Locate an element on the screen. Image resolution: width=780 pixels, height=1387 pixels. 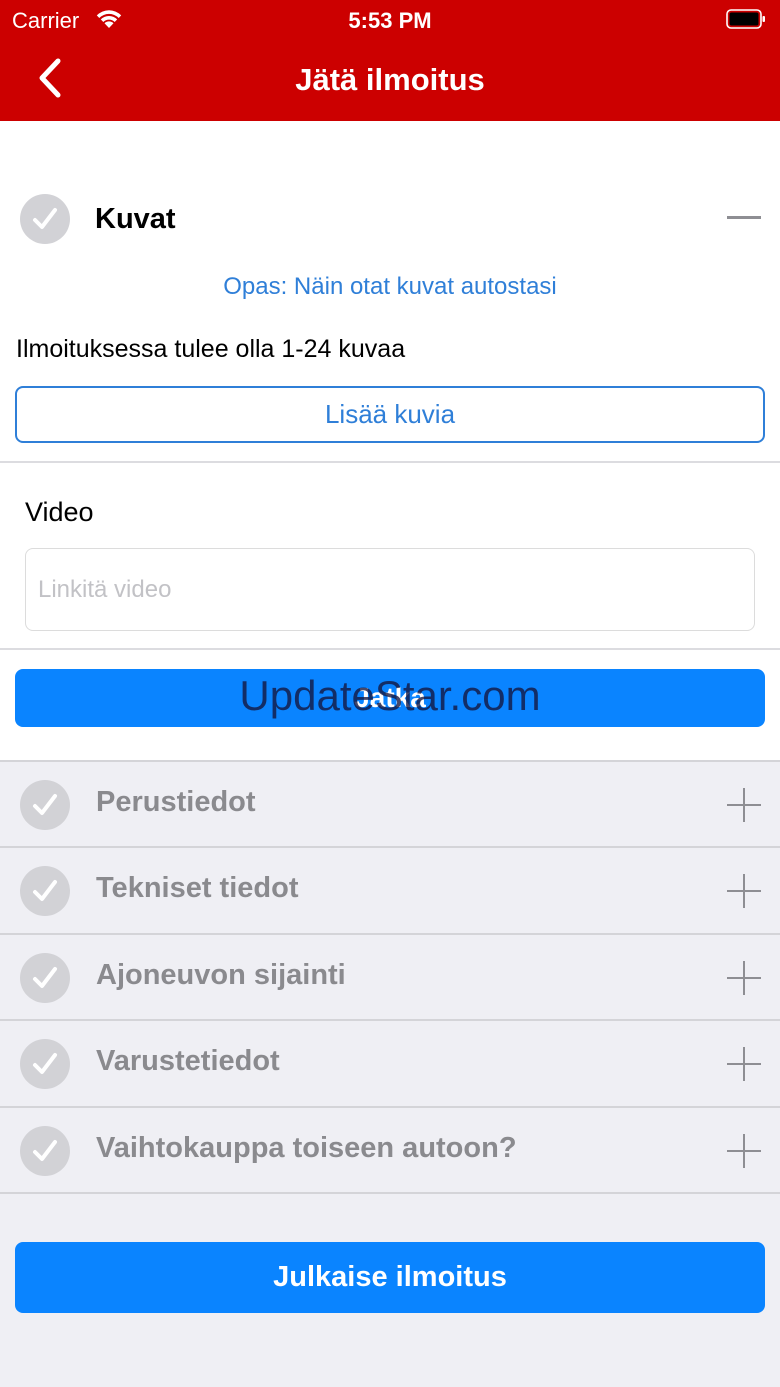
add-photos-button: Lisää kuvia is located at coordinates (390, 414).